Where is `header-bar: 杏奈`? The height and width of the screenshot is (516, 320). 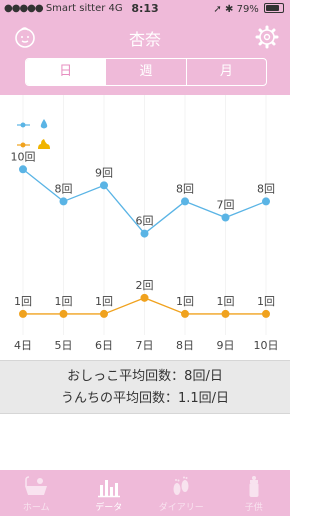
header-bar: 杏奈 is located at coordinates (145, 38).